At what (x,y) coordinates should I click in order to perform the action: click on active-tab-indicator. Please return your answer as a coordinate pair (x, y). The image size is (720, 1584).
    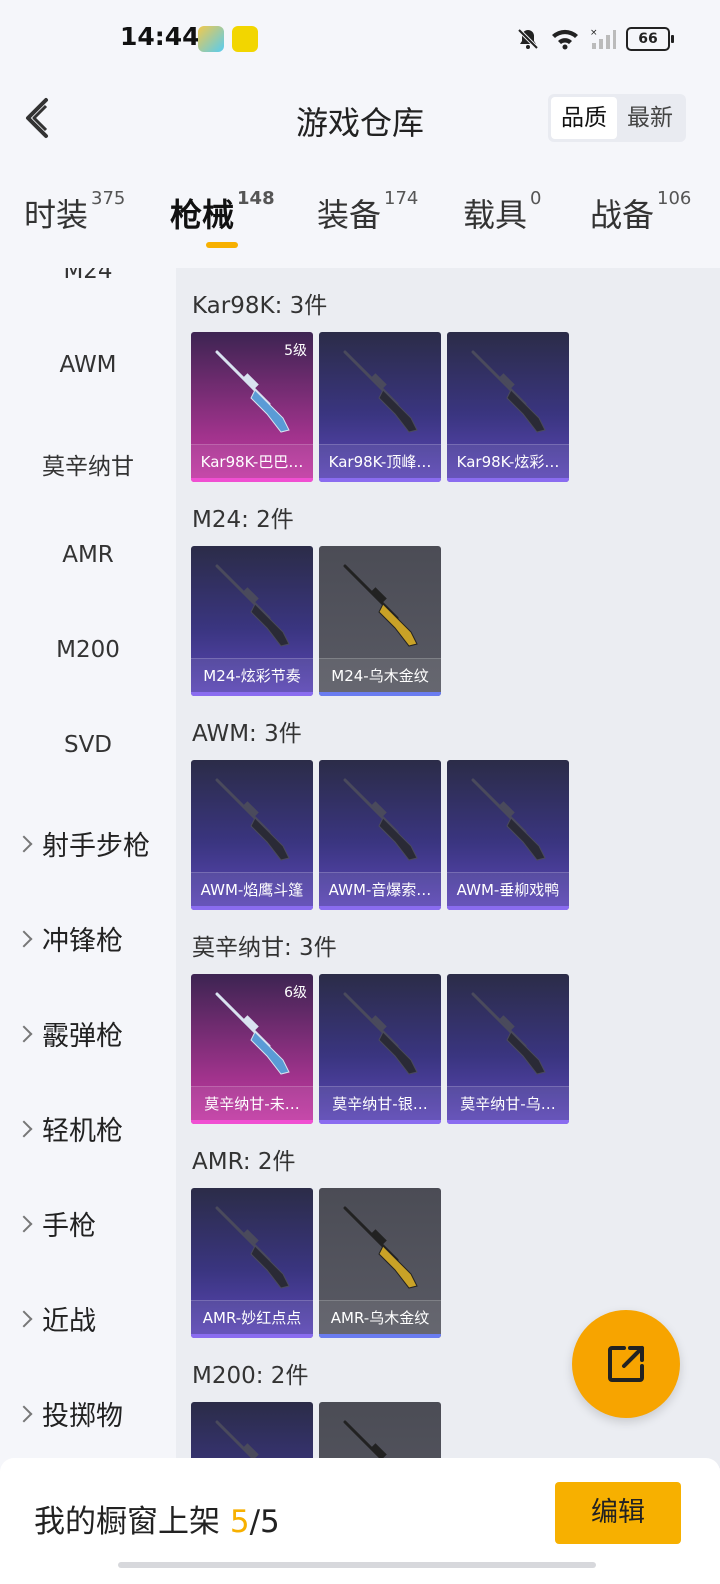
    Looking at the image, I should click on (222, 245).